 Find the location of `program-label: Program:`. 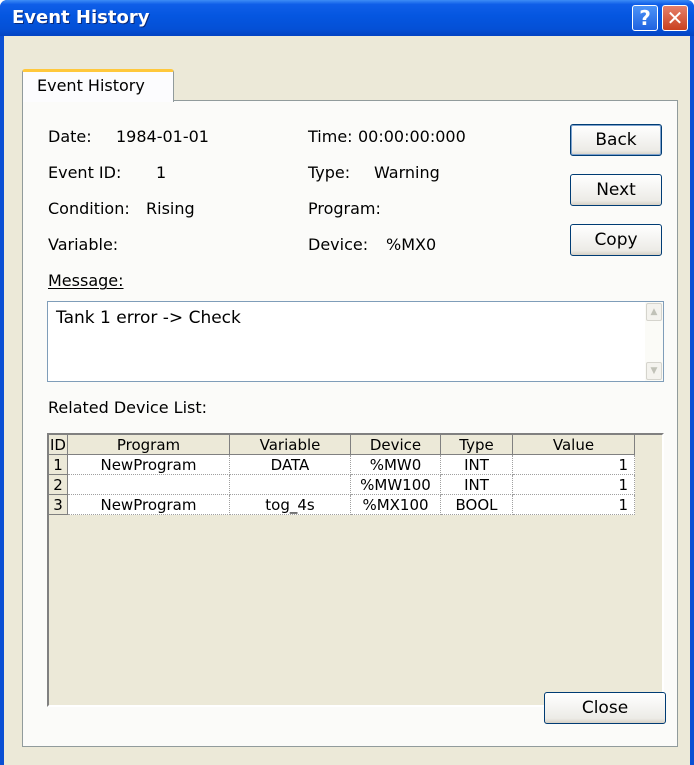

program-label: Program: is located at coordinates (344, 208).